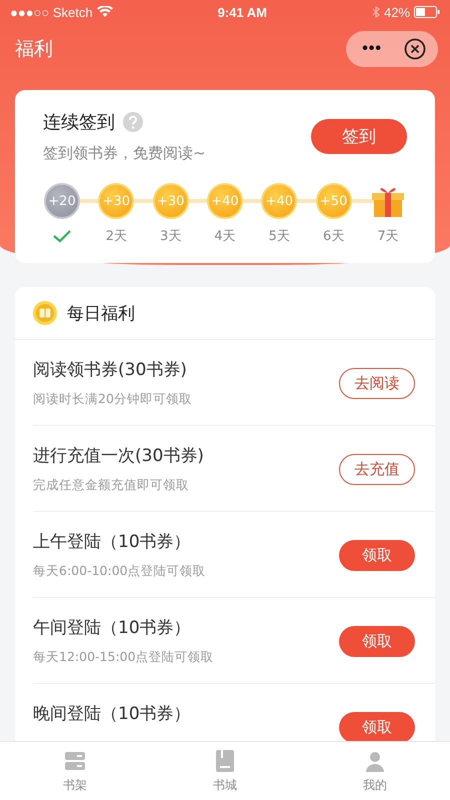 The height and width of the screenshot is (800, 450). I want to click on task-title: 晚间登陆（10书券）, so click(112, 714).